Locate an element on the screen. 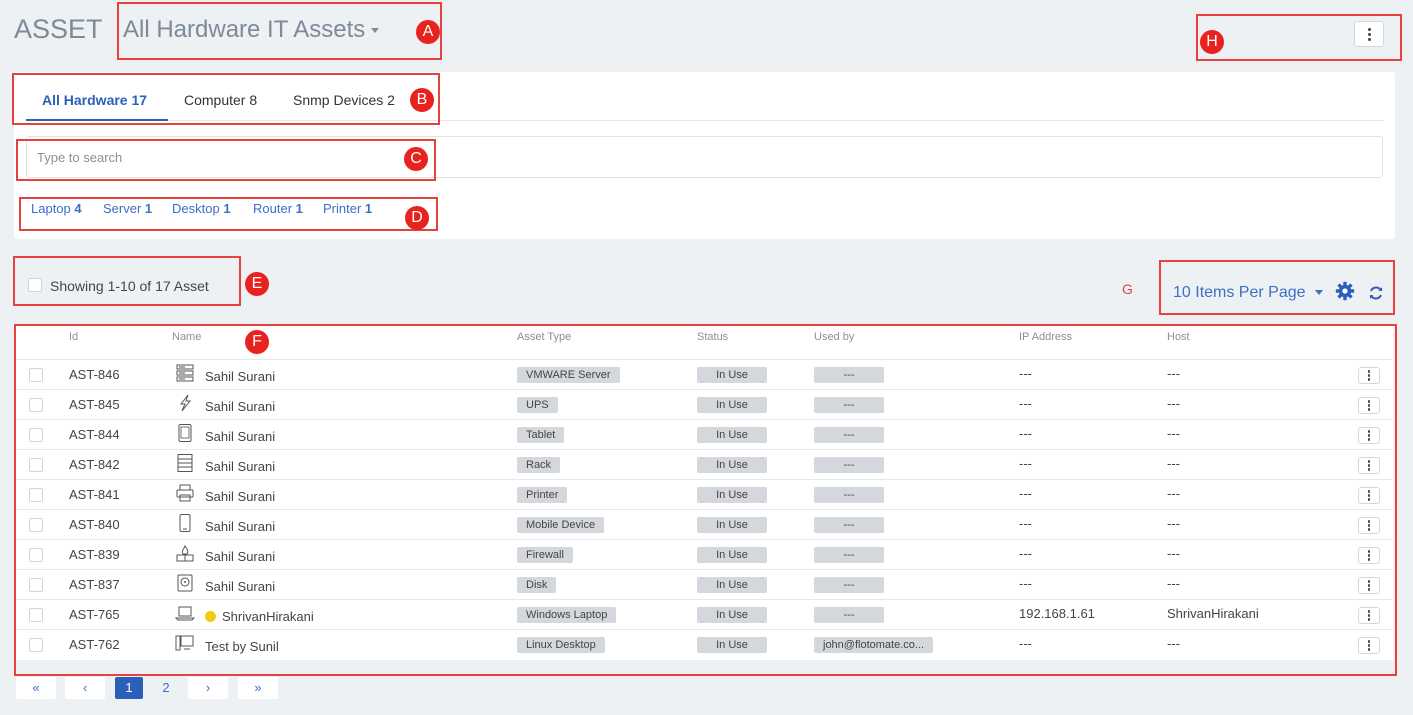 This screenshot has width=1413, height=715. items-per-page-label: 10 Items Per Page is located at coordinates (1239, 292).